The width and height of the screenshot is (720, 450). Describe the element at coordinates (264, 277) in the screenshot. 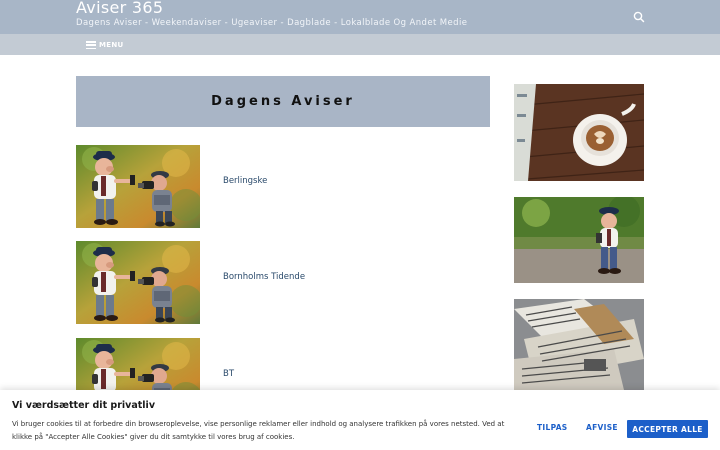

I see `item-link-bornholms-tidende: Bornholms Tidende` at that location.